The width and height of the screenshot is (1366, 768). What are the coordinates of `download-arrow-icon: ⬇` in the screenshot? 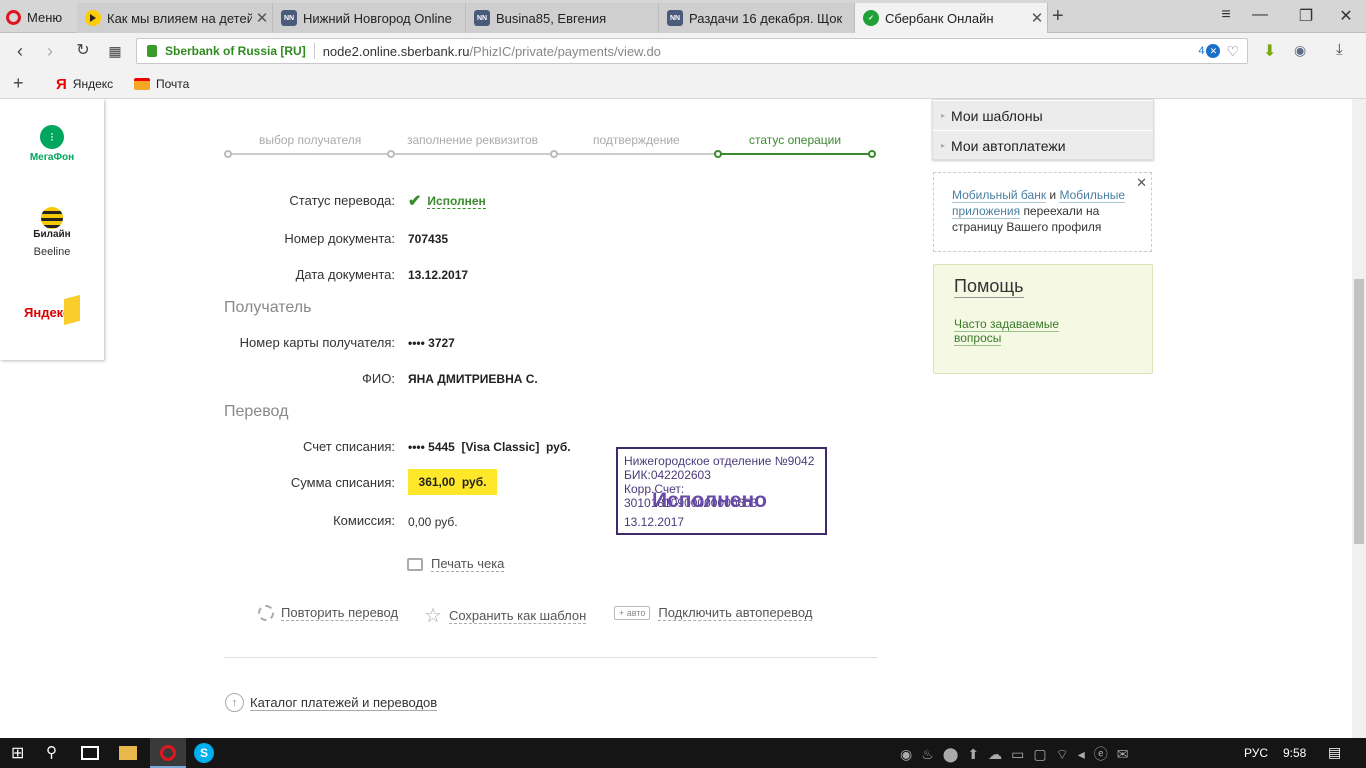 It's located at (1271, 50).